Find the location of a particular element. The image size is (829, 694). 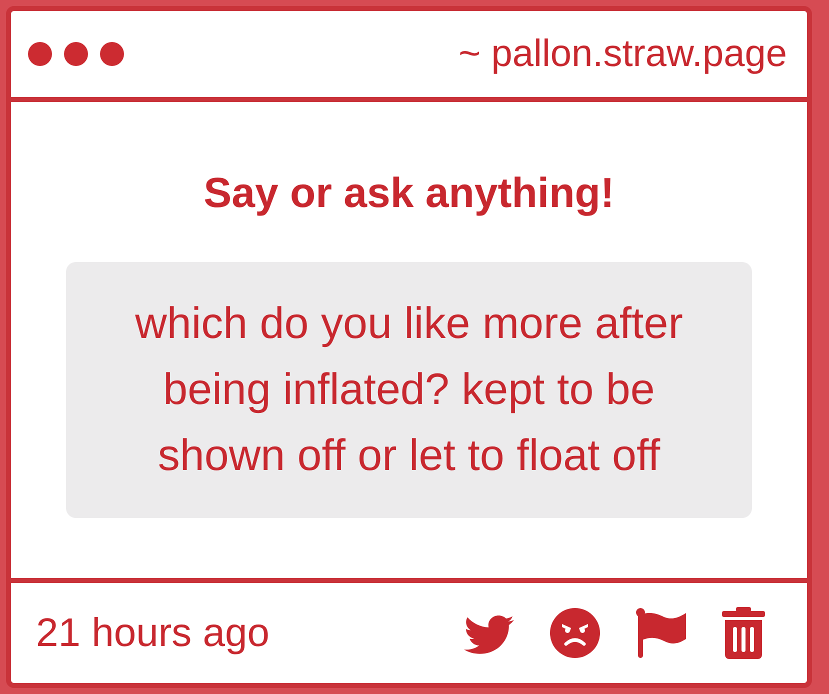

flag-icon is located at coordinates (661, 633).